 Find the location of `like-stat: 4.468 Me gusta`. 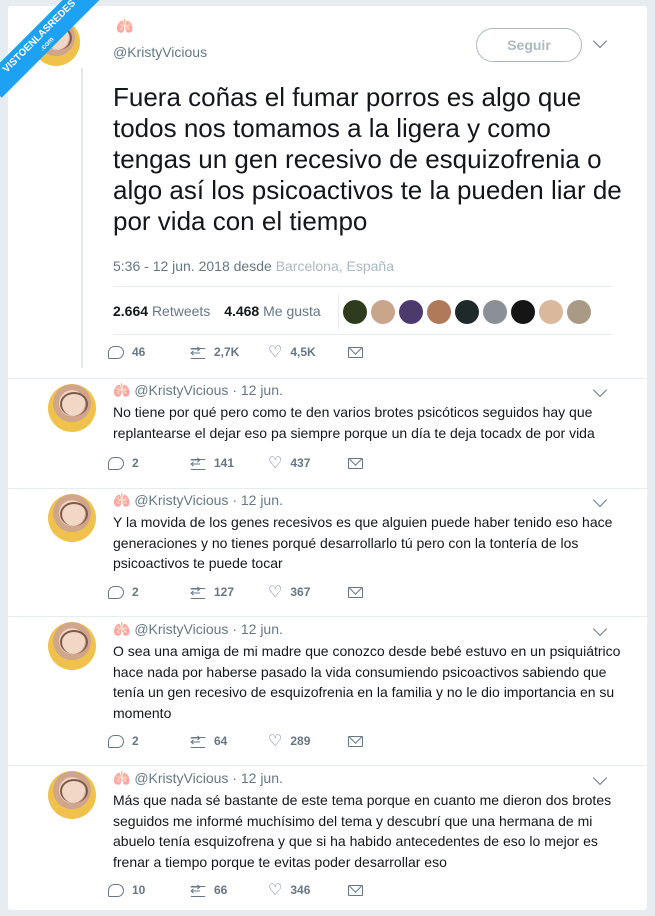

like-stat: 4.468 Me gusta is located at coordinates (272, 311).